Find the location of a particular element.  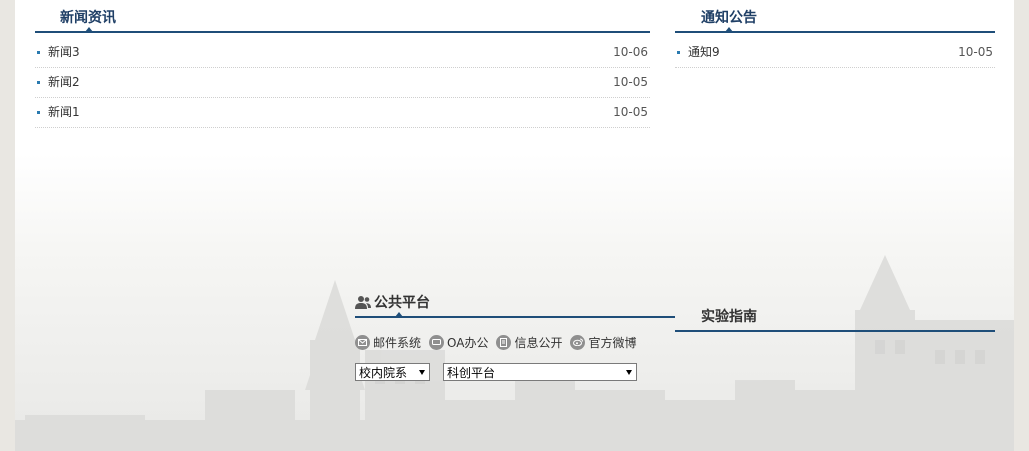

campus-departments-select: 校内院系 is located at coordinates (392, 372).